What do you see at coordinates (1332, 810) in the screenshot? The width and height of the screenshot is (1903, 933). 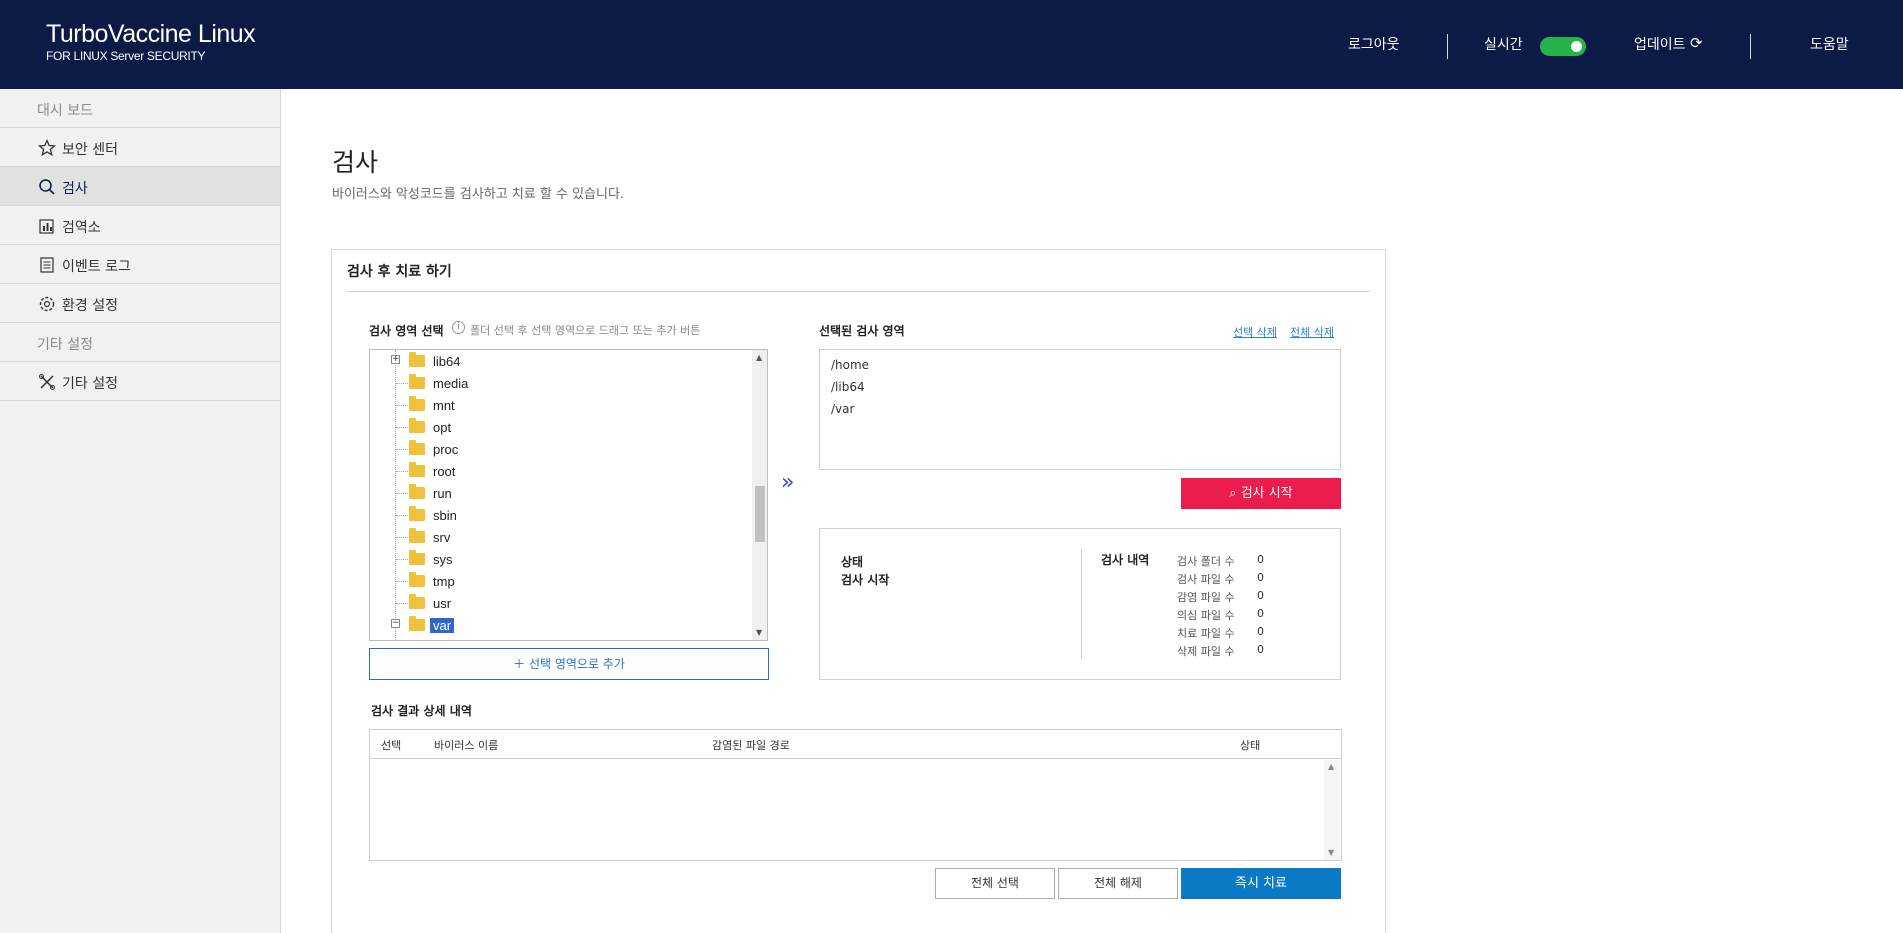 I see `table-scrollbar: ▲ ▼` at bounding box center [1332, 810].